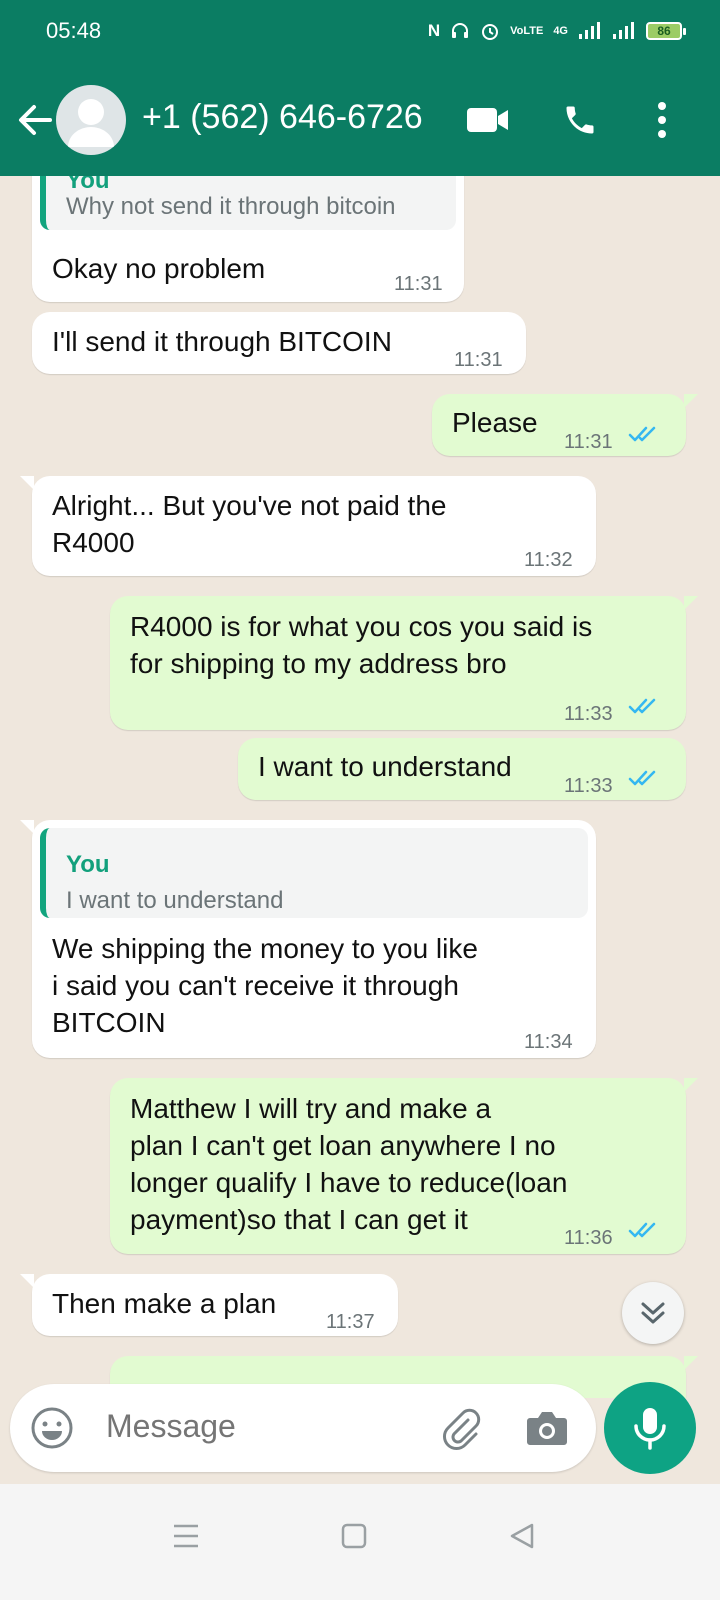 Image resolution: width=720 pixels, height=1600 pixels. Describe the element at coordinates (88, 864) in the screenshot. I see `quote-author: You` at that location.